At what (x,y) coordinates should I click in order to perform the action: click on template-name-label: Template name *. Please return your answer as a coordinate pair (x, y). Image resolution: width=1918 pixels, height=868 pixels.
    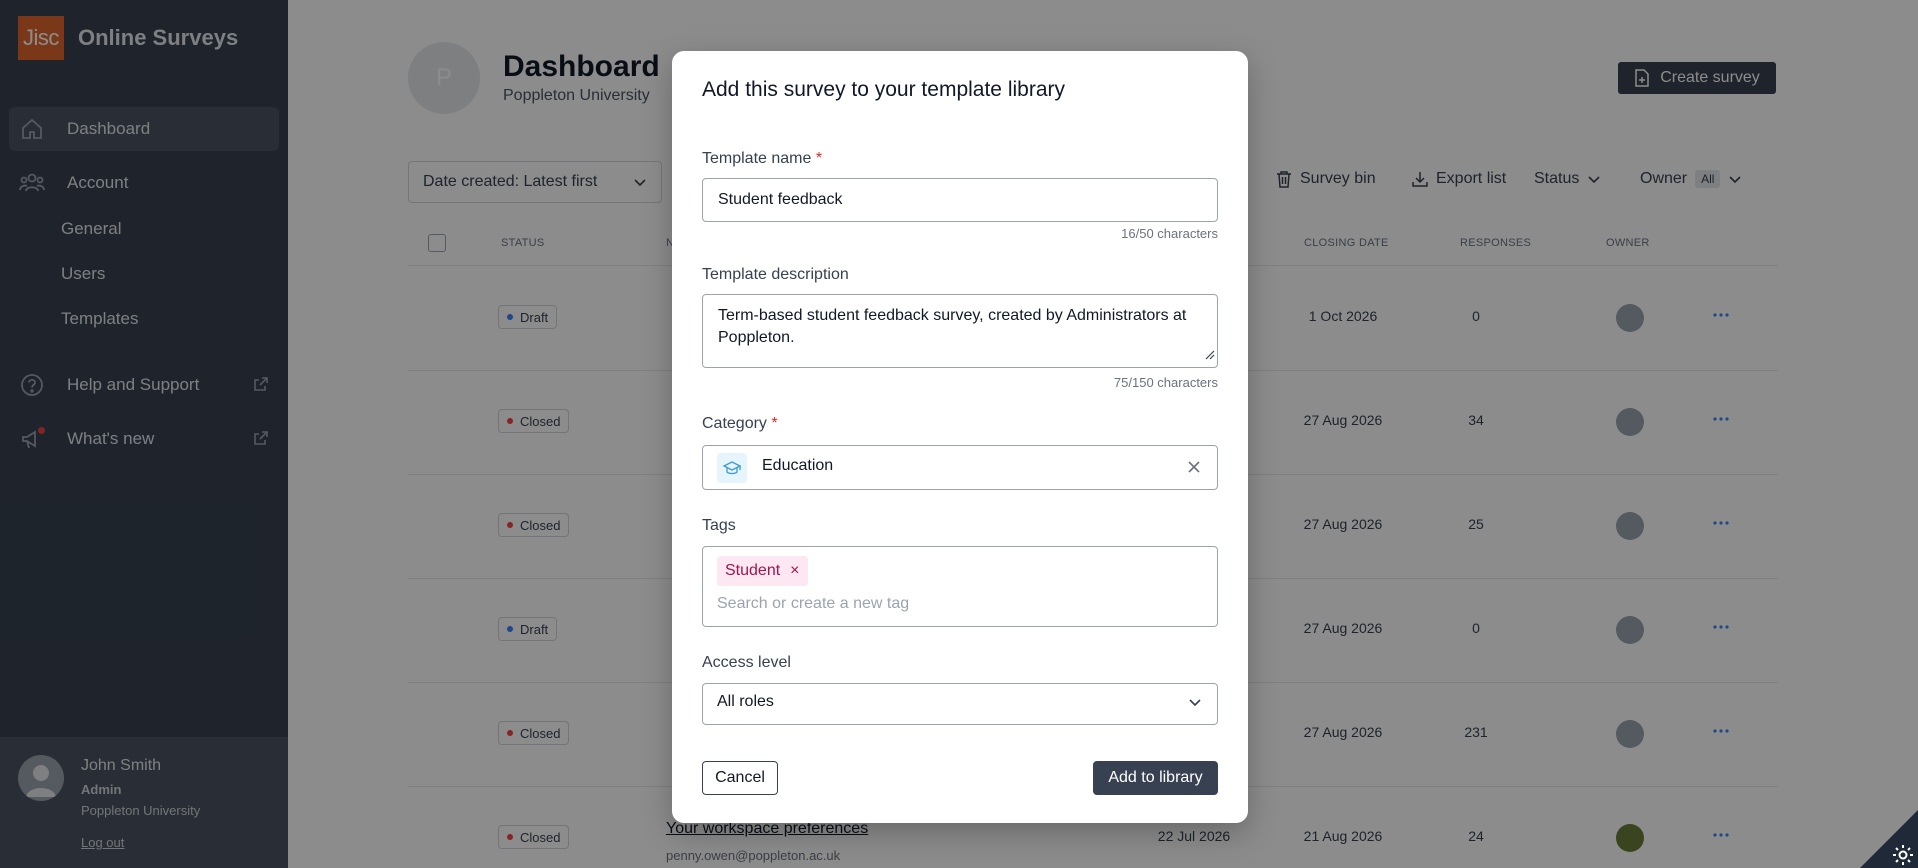
    Looking at the image, I should click on (762, 158).